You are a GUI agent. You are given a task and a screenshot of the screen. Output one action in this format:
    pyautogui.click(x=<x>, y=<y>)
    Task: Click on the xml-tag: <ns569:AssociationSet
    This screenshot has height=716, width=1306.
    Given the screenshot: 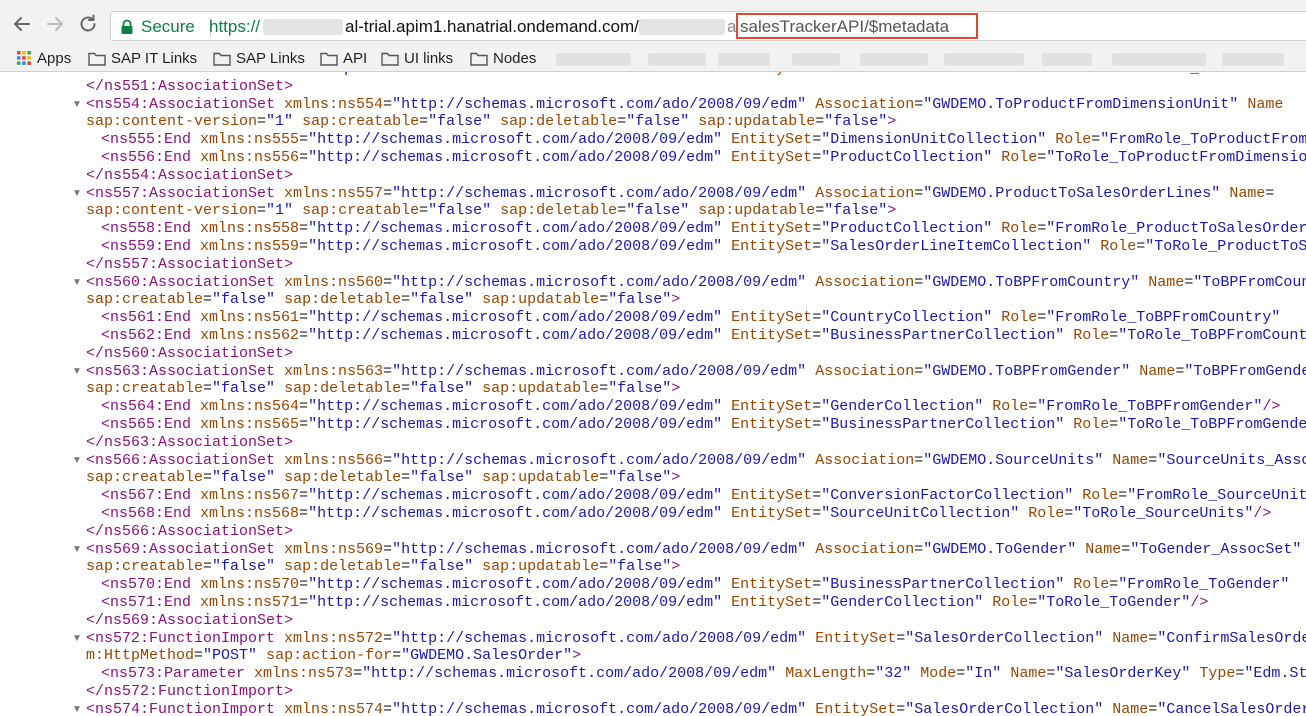 What is the action you would take?
    pyautogui.click(x=181, y=549)
    